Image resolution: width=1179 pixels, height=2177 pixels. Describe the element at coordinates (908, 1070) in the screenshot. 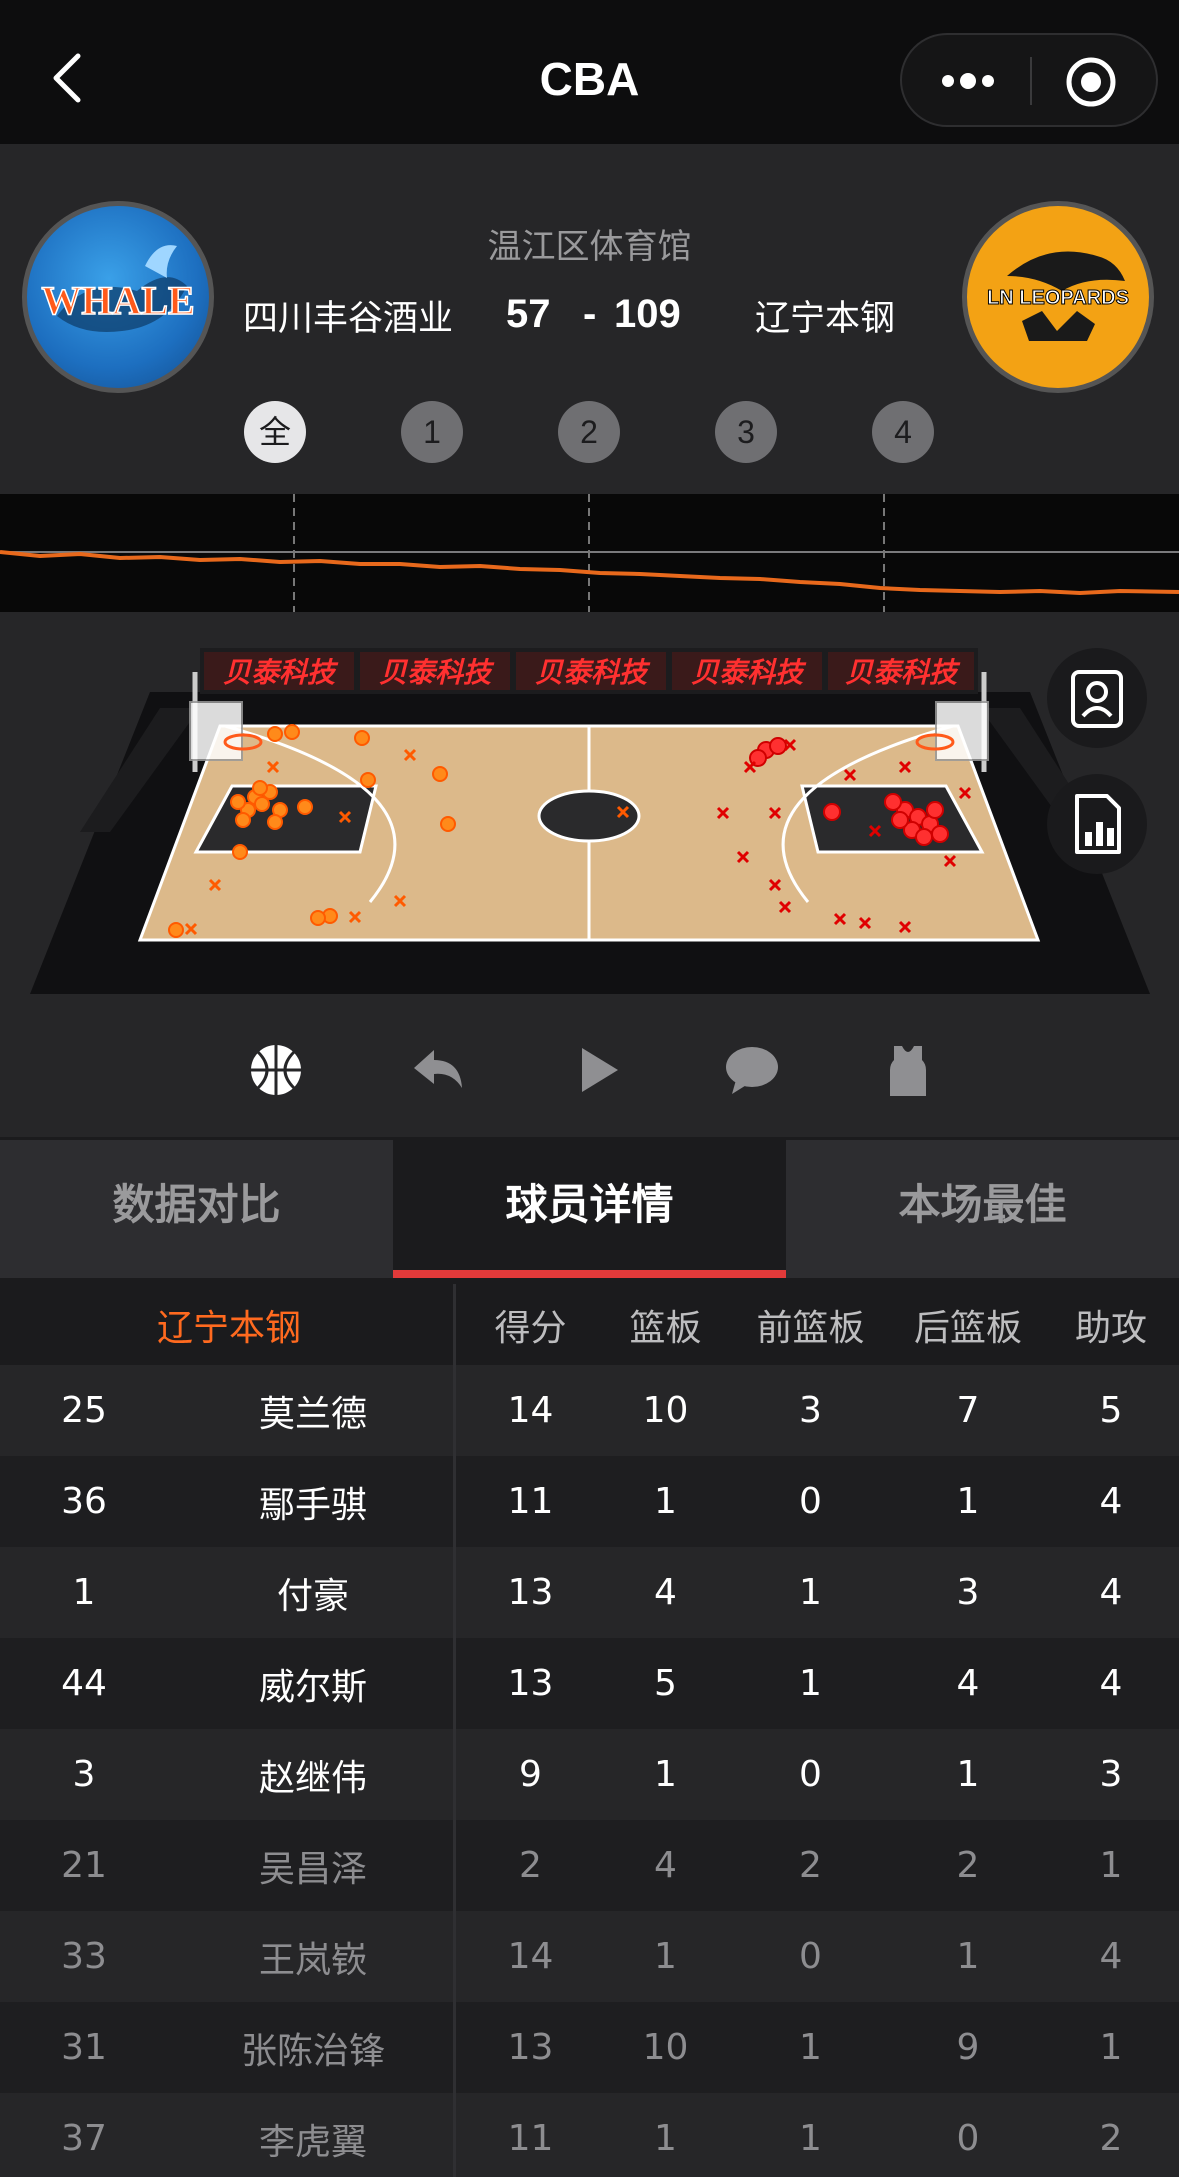

I see `jersey-icon` at that location.